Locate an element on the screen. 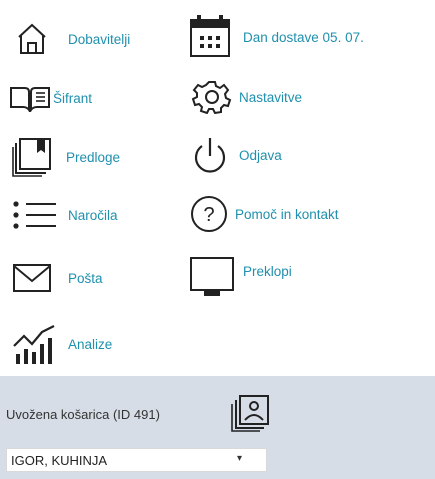 The image size is (435, 479). menu-label-switch: Preklopi is located at coordinates (267, 271).